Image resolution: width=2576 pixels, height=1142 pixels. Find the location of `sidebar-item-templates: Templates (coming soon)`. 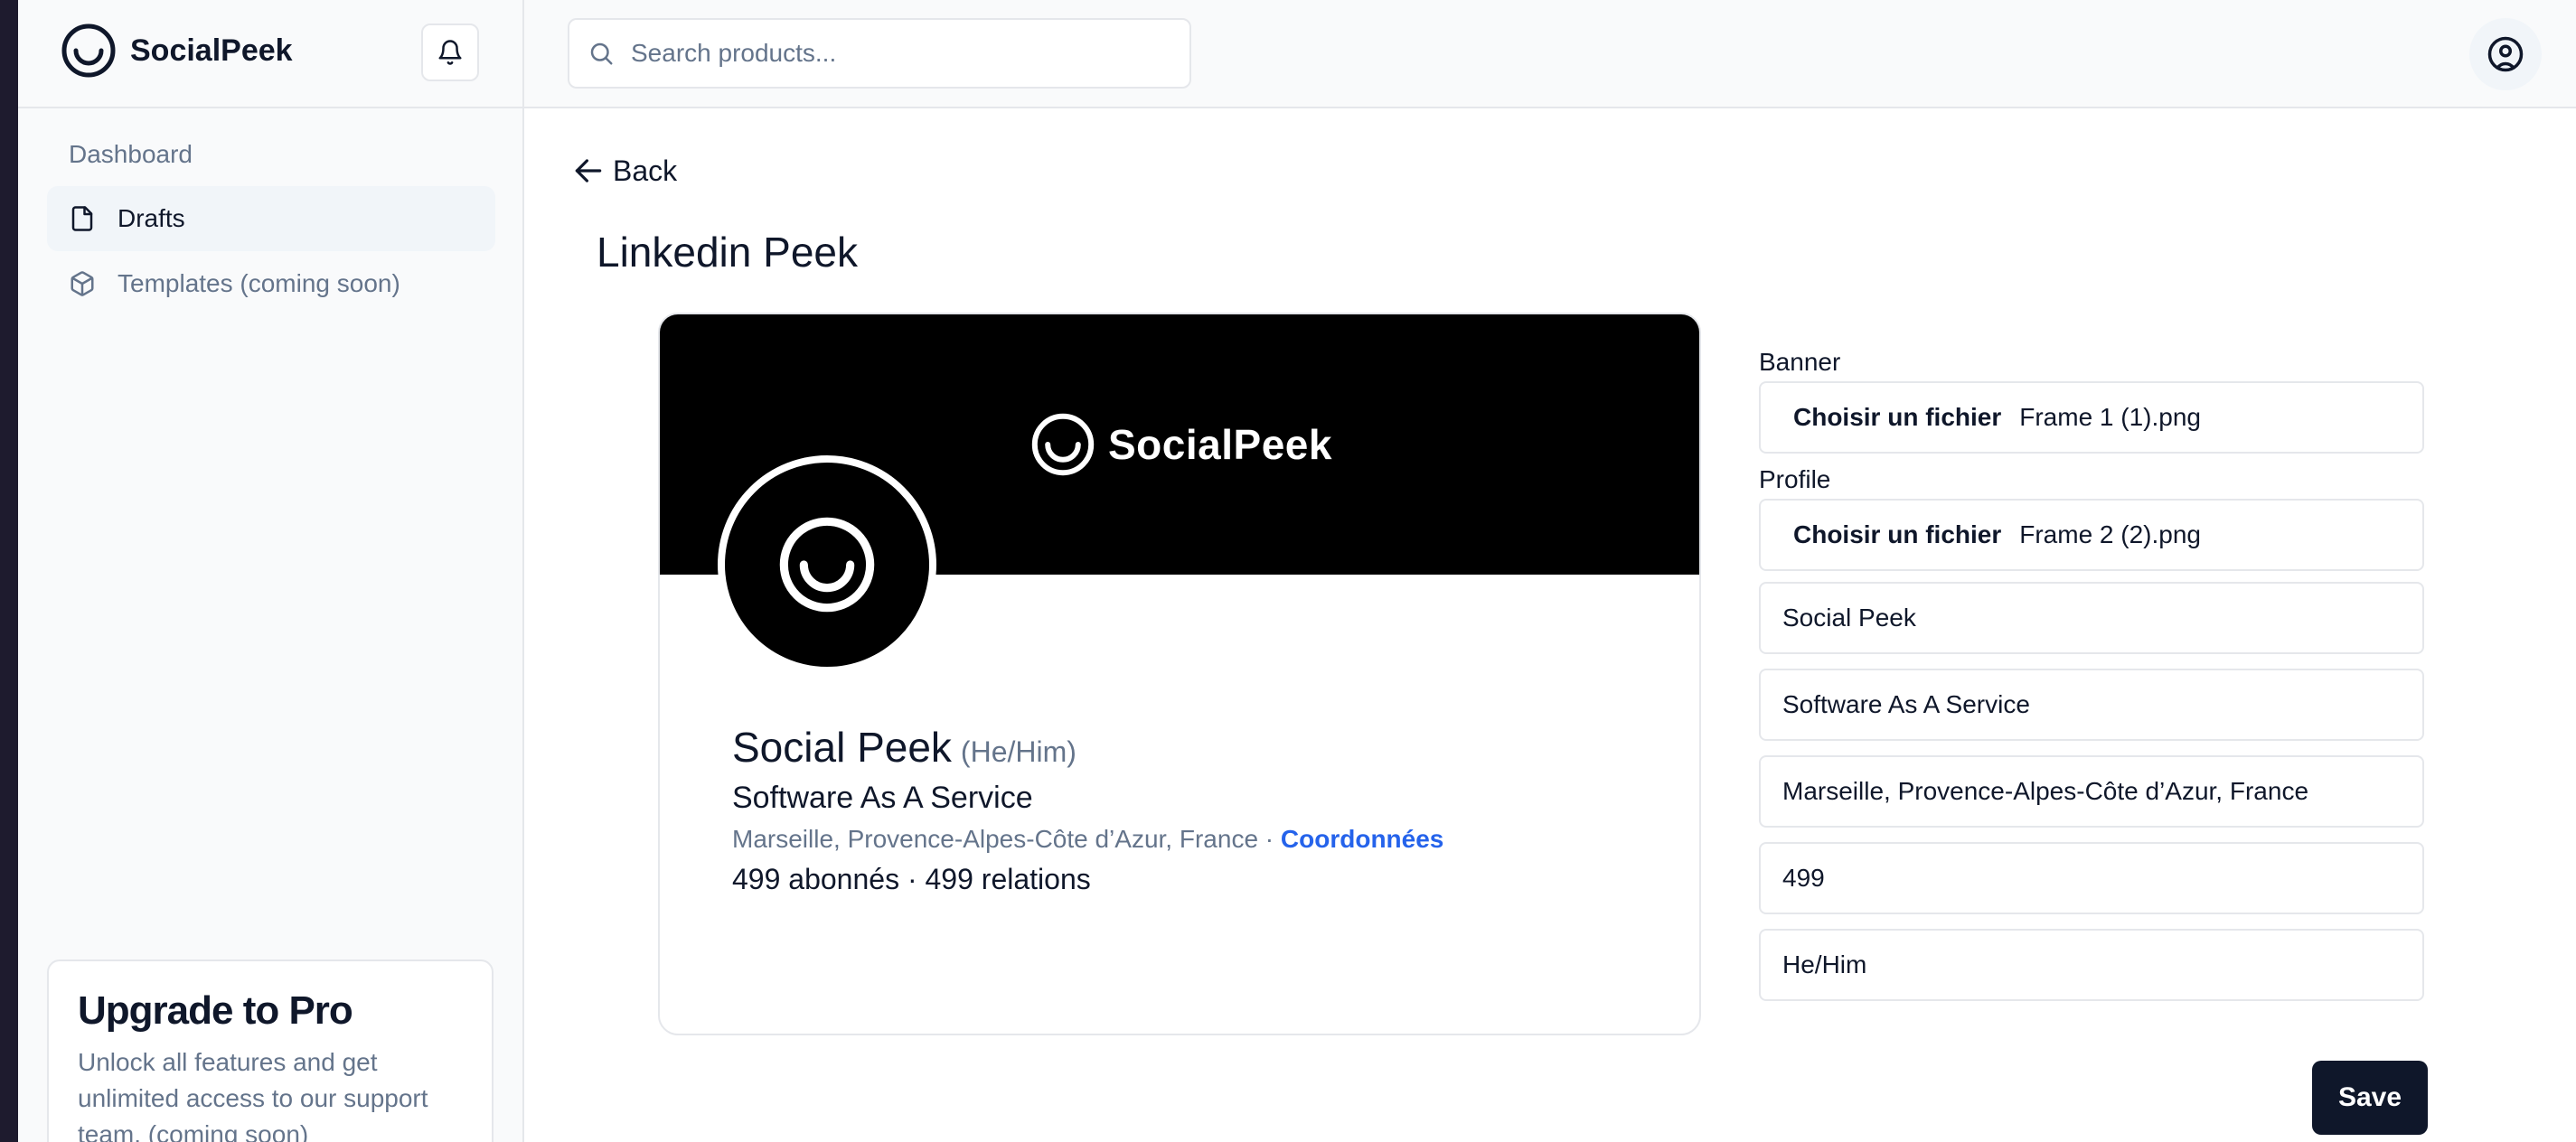

sidebar-item-templates: Templates (coming soon) is located at coordinates (271, 283).